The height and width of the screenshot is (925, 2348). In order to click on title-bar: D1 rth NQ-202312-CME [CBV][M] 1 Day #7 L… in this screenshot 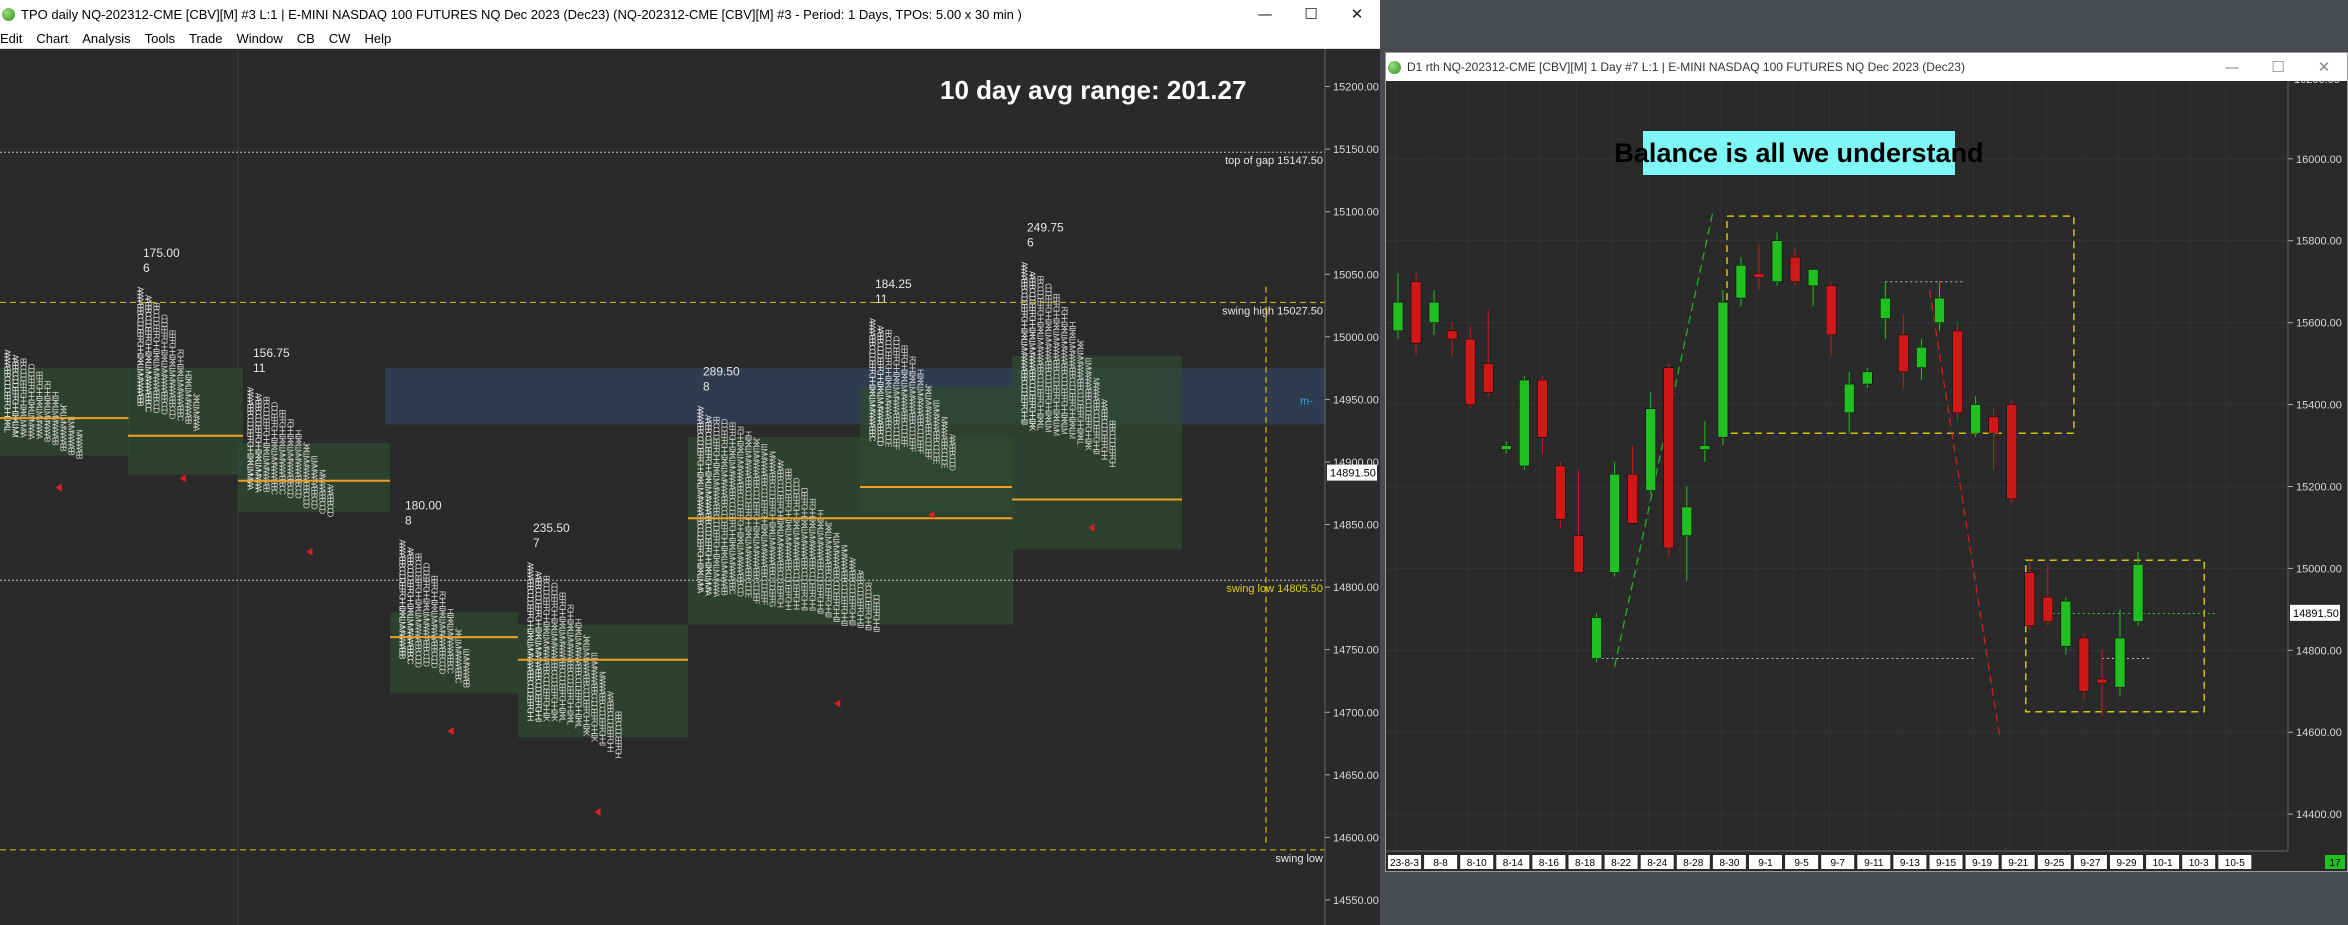, I will do `click(1866, 67)`.